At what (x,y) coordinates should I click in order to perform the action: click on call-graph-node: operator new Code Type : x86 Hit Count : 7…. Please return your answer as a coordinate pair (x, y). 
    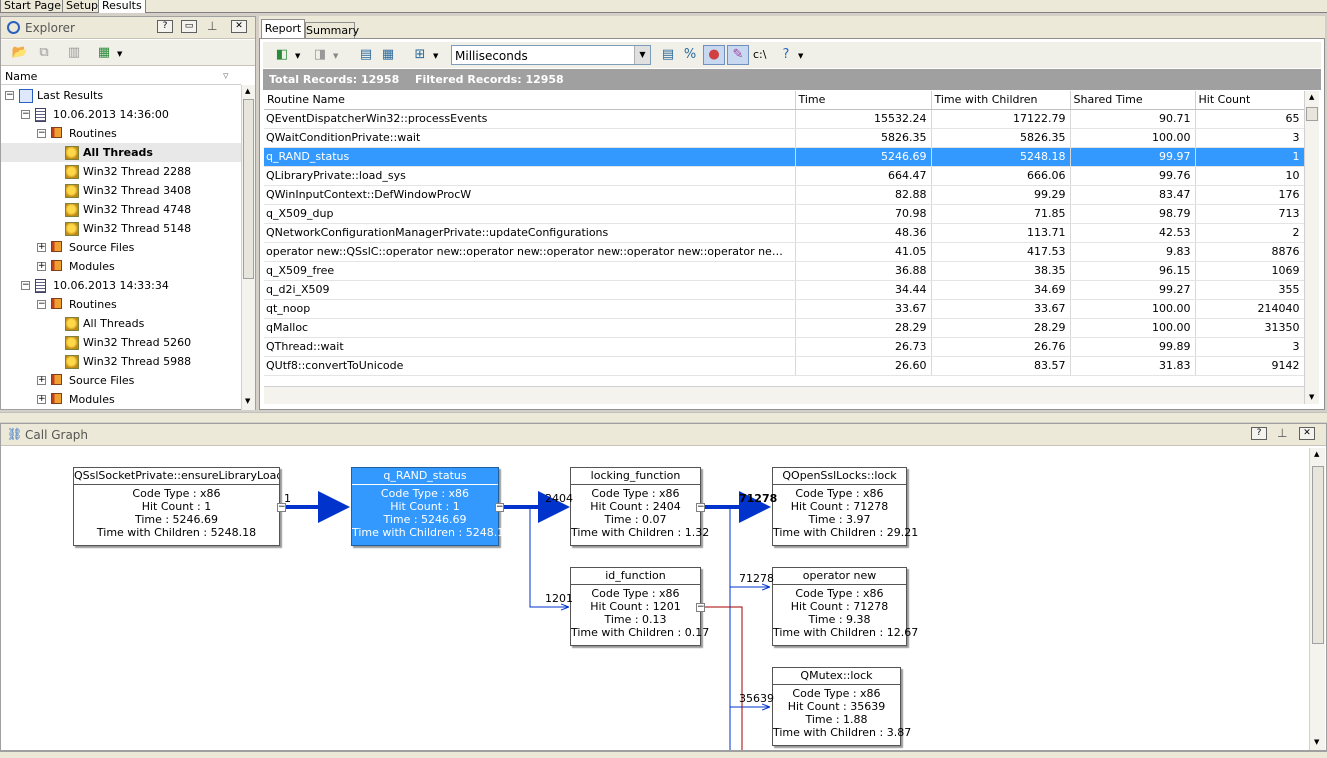
    Looking at the image, I should click on (845, 606).